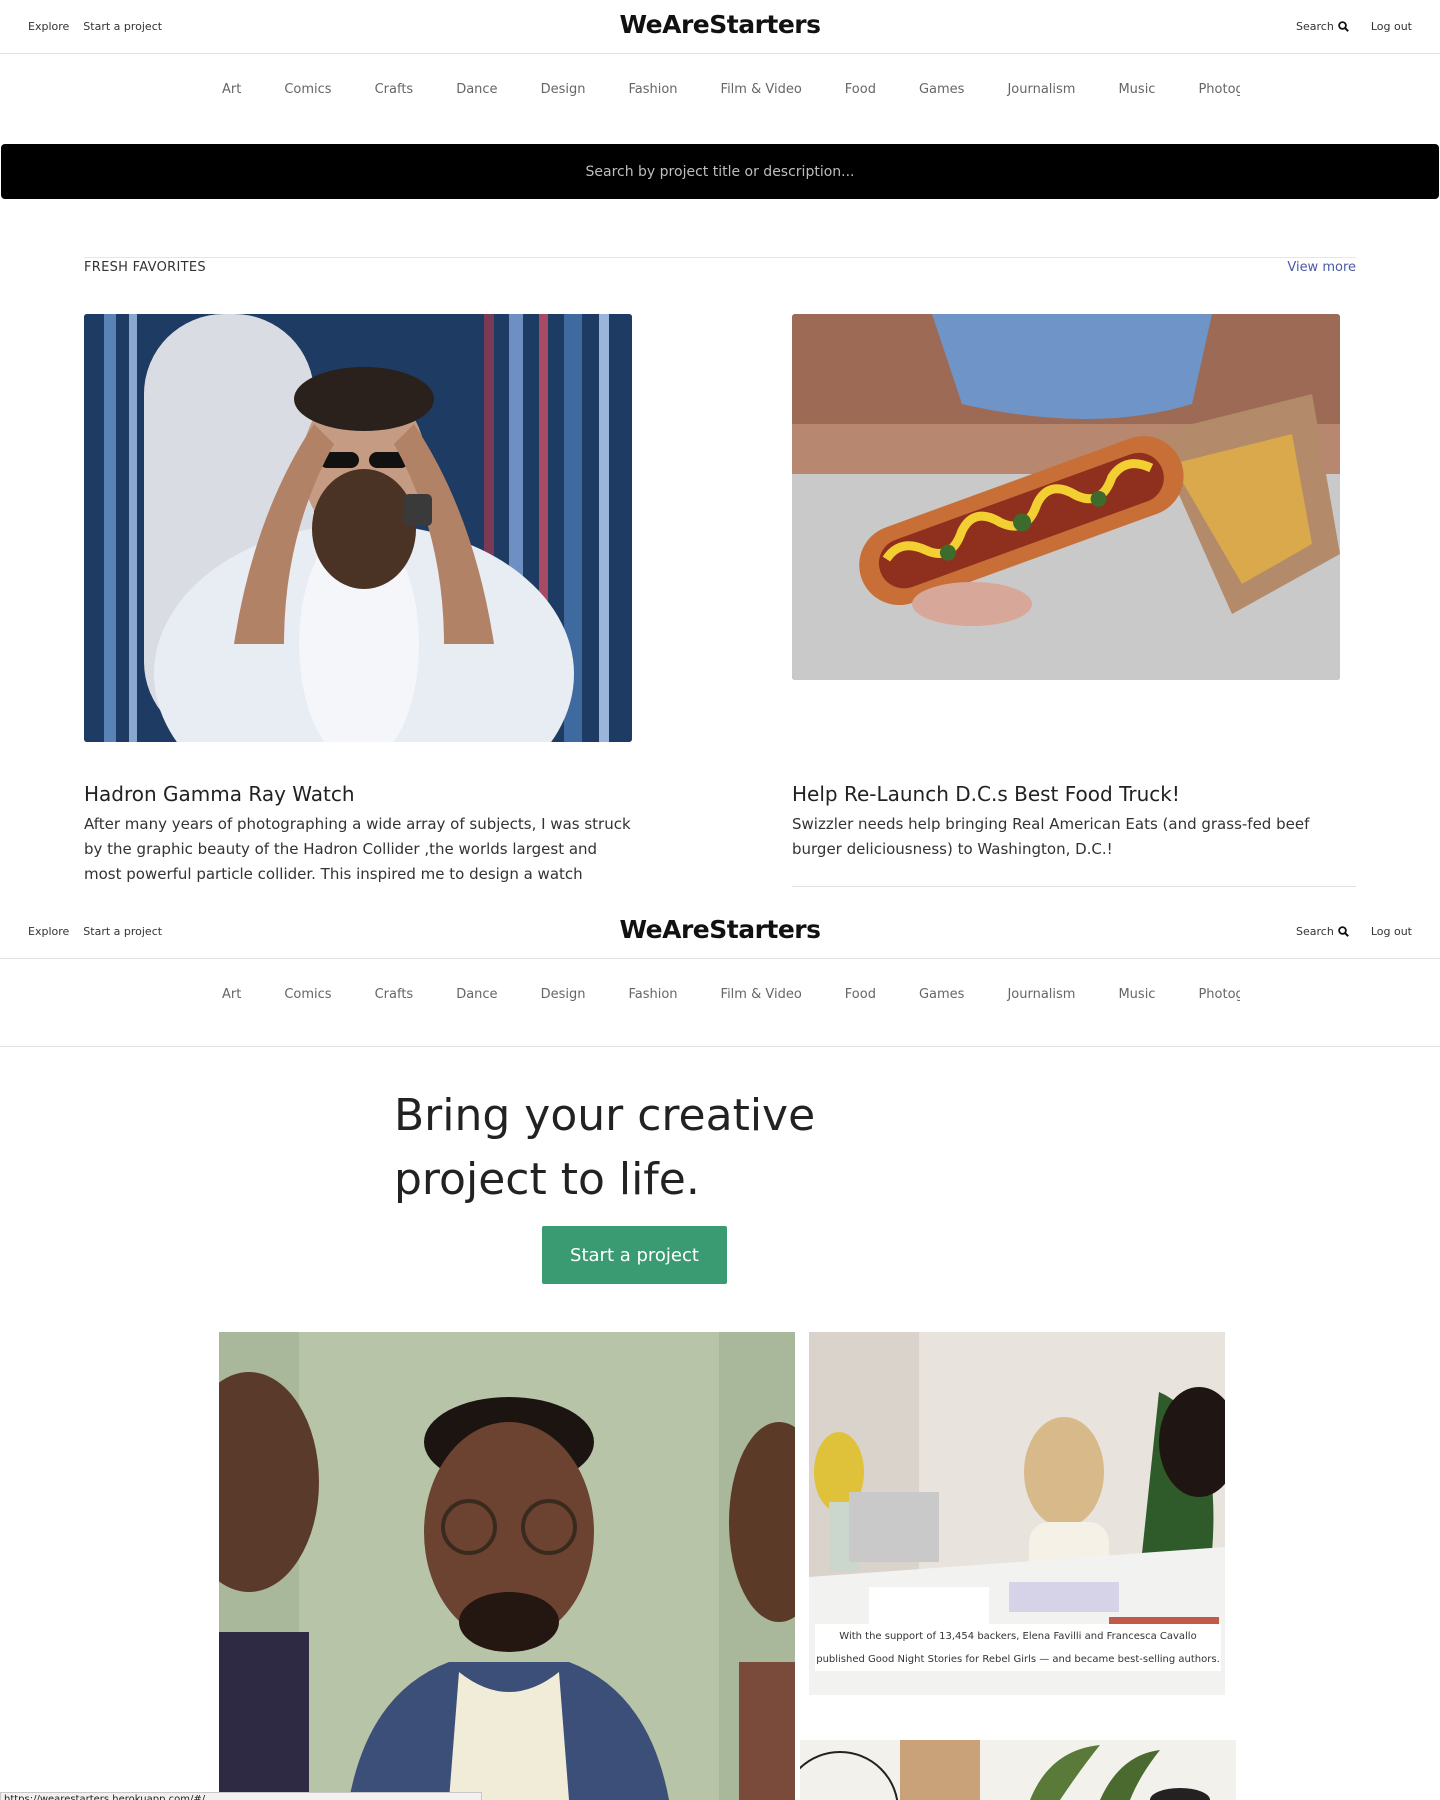 The width and height of the screenshot is (1440, 1800). Describe the element at coordinates (507, 1566) in the screenshot. I see `gallery-image-portrait` at that location.